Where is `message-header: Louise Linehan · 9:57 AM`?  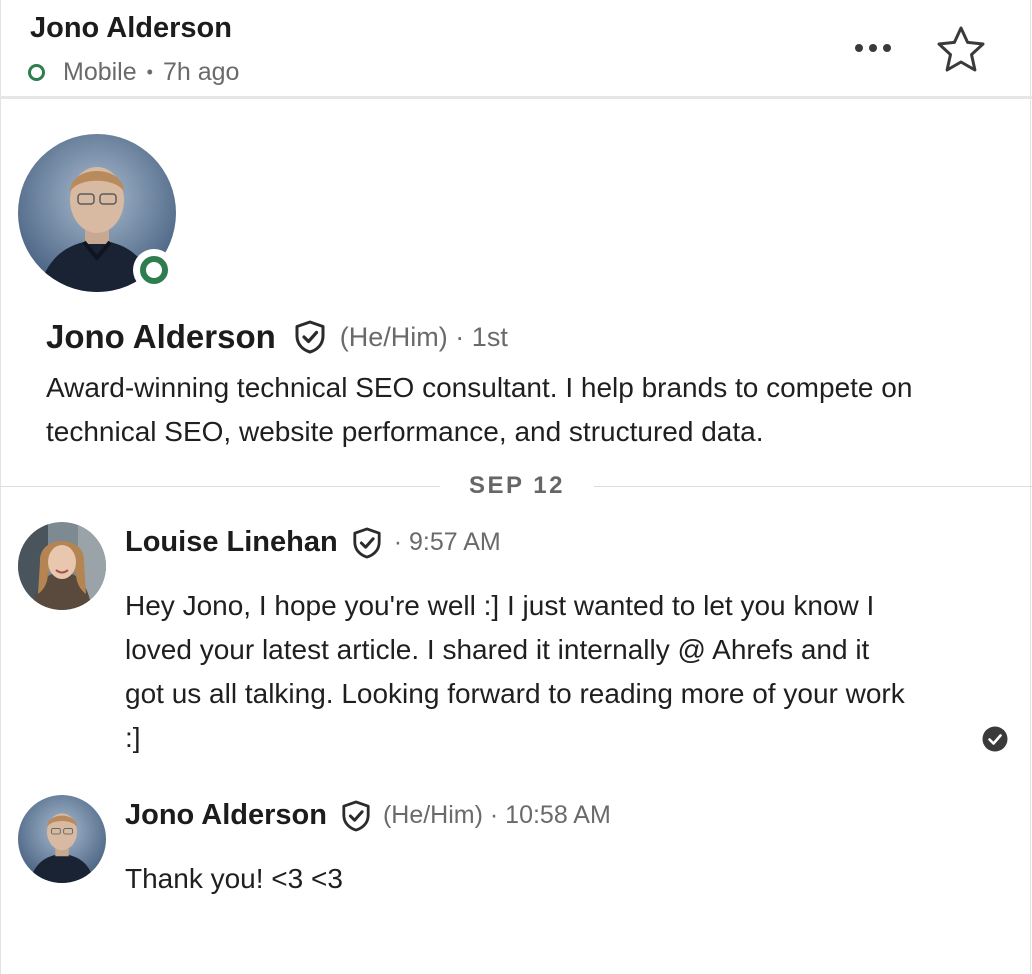
message-header: Louise Linehan · 9:57 AM is located at coordinates (313, 542).